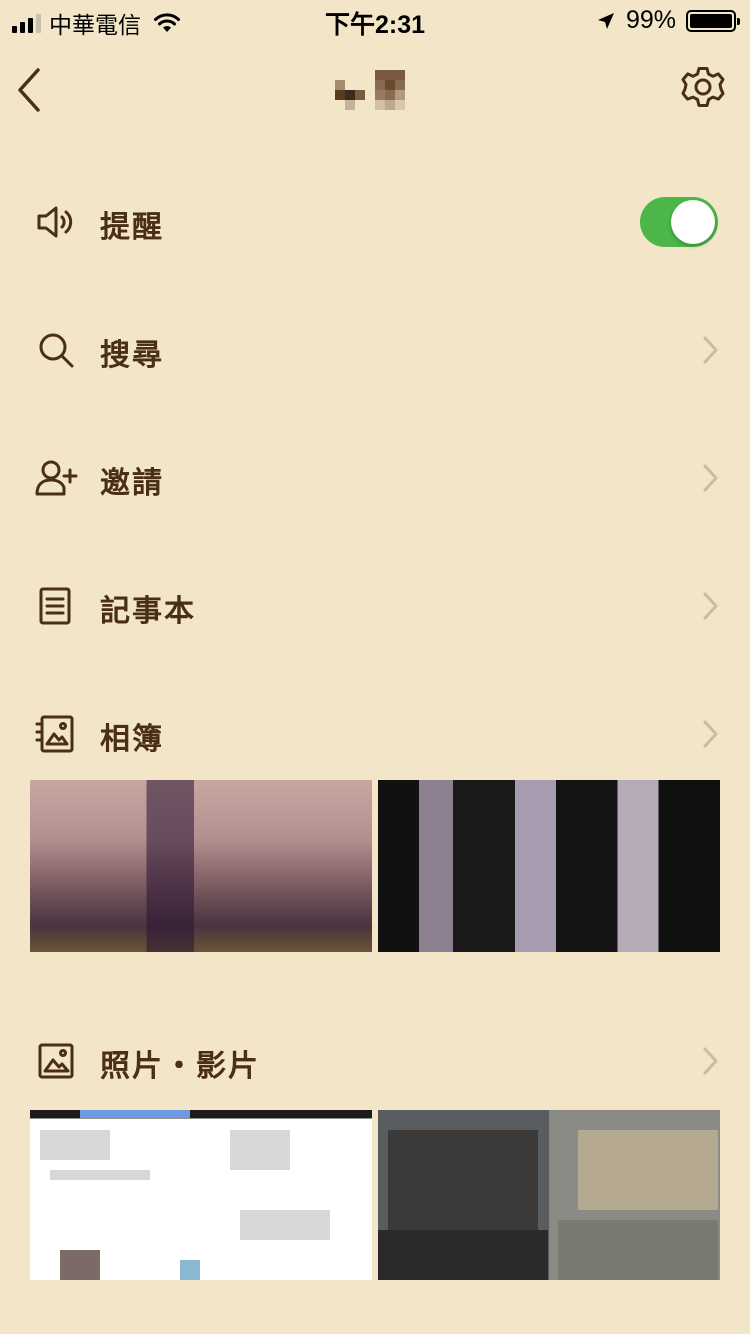 This screenshot has height=1334, width=750. What do you see at coordinates (56, 1061) in the screenshot?
I see `image-icon` at bounding box center [56, 1061].